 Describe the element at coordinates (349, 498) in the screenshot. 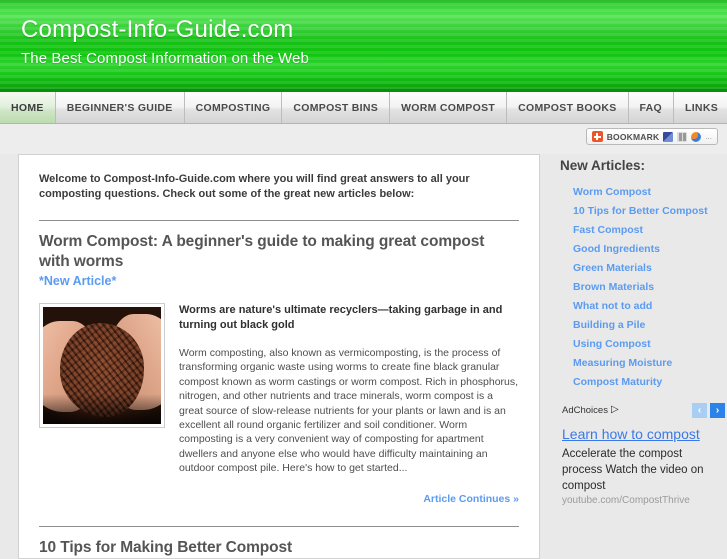

I see `article-continues-row: Article Continues »` at that location.